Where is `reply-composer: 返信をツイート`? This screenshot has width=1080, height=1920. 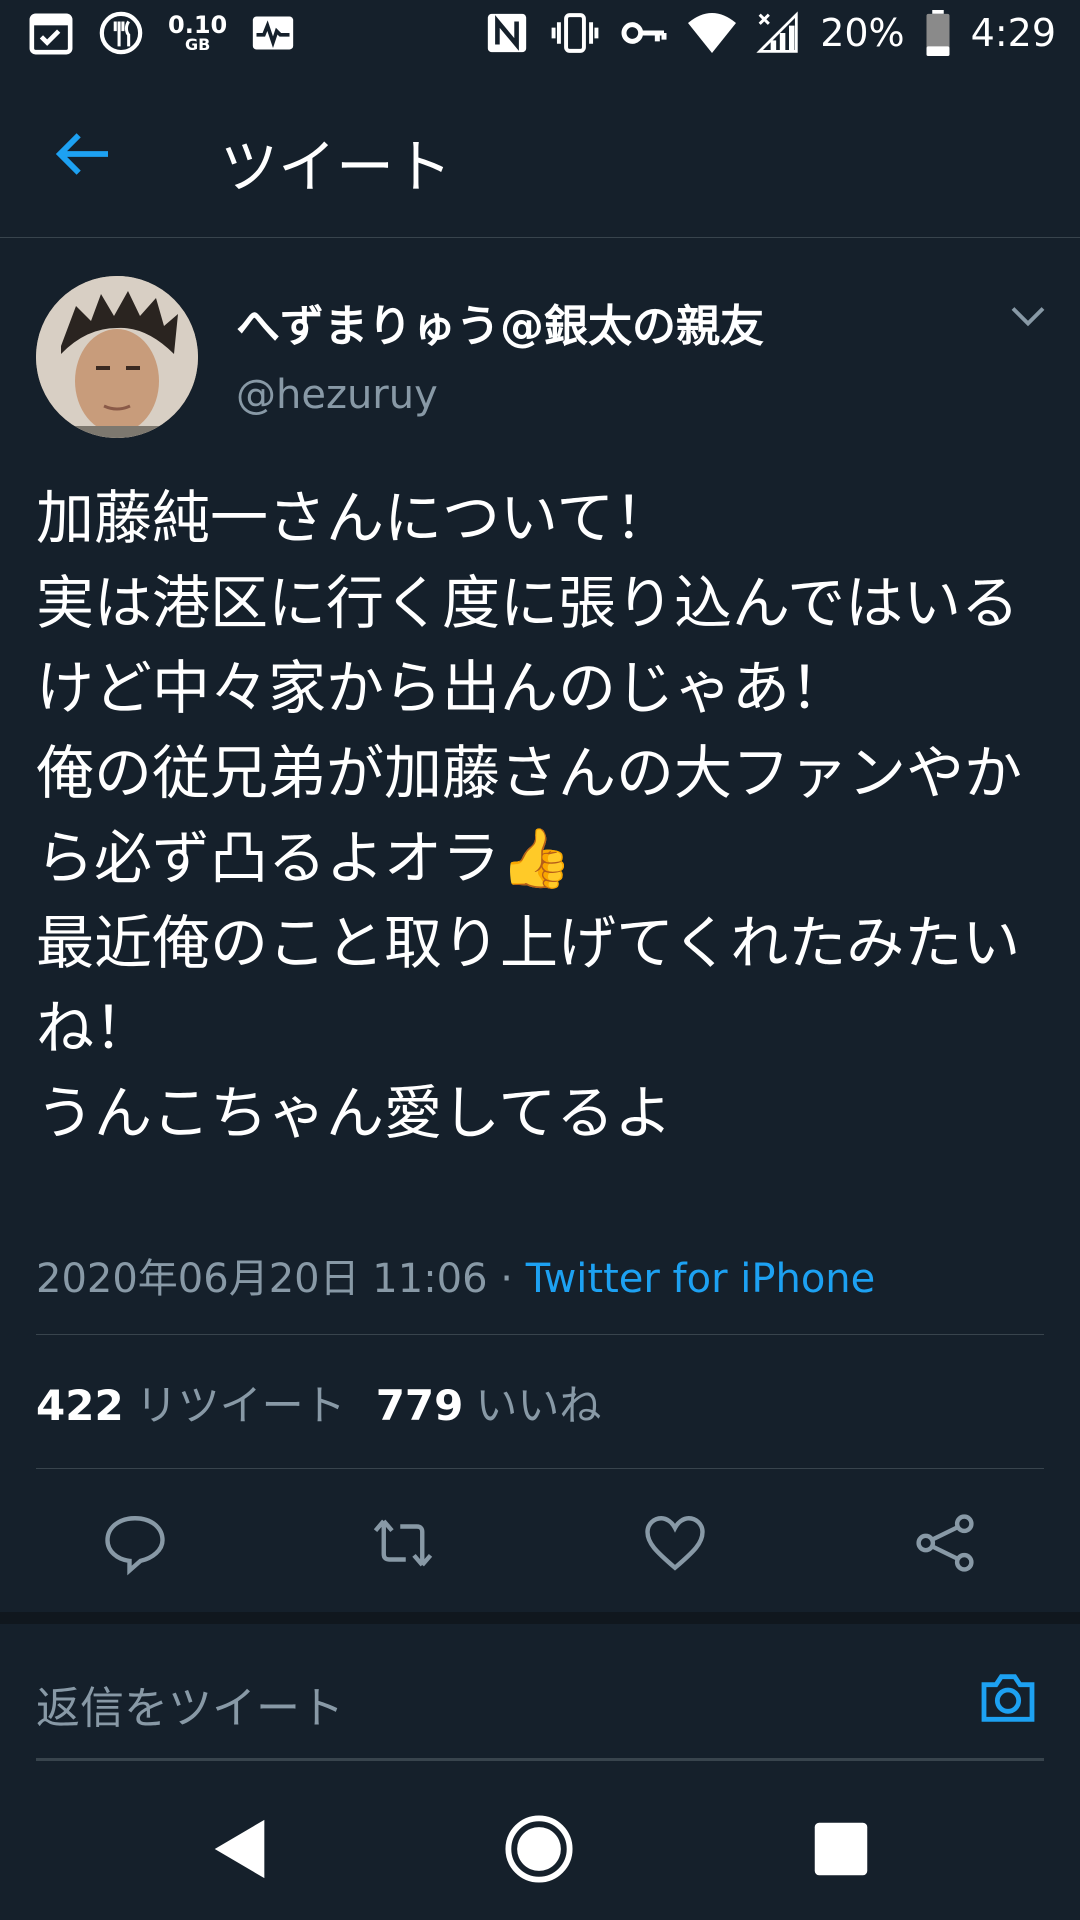
reply-composer: 返信をツイート is located at coordinates (540, 1717).